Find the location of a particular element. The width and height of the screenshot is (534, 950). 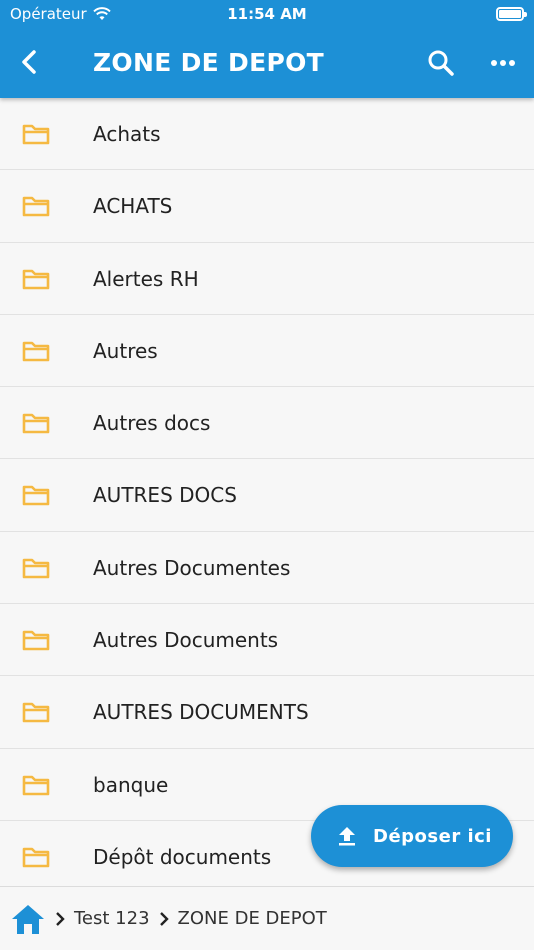

breadcrumb: Test 123 ZONE DE DEPOT is located at coordinates (267, 918).